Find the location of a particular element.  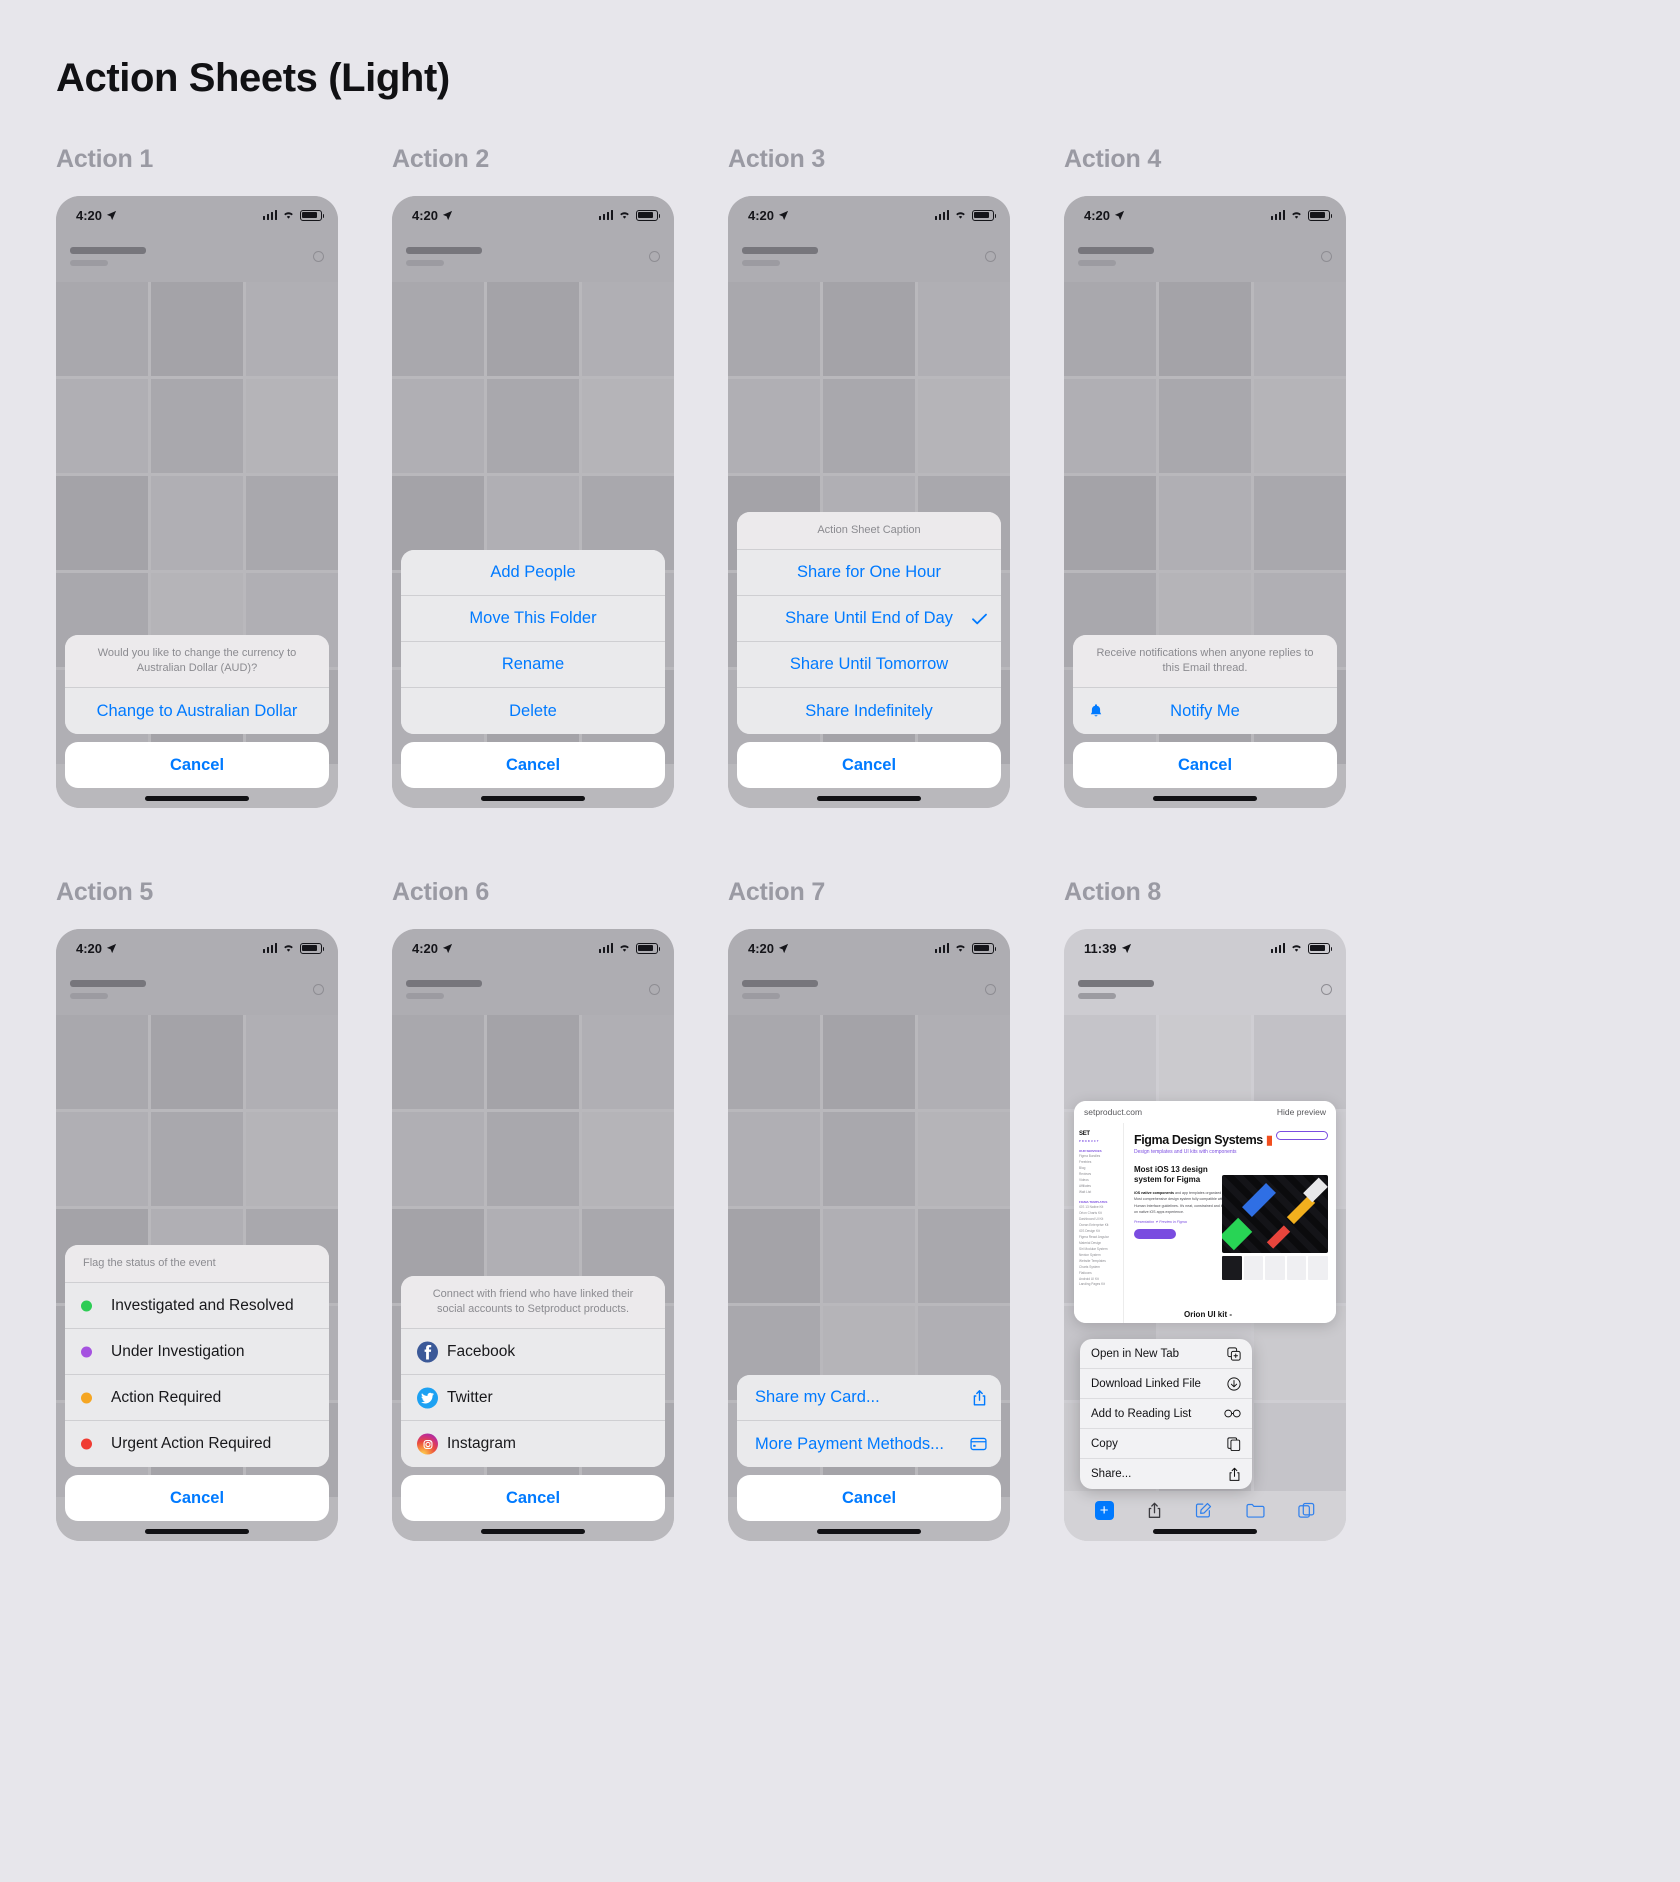

action-item: Move This Folder is located at coordinates (533, 619).